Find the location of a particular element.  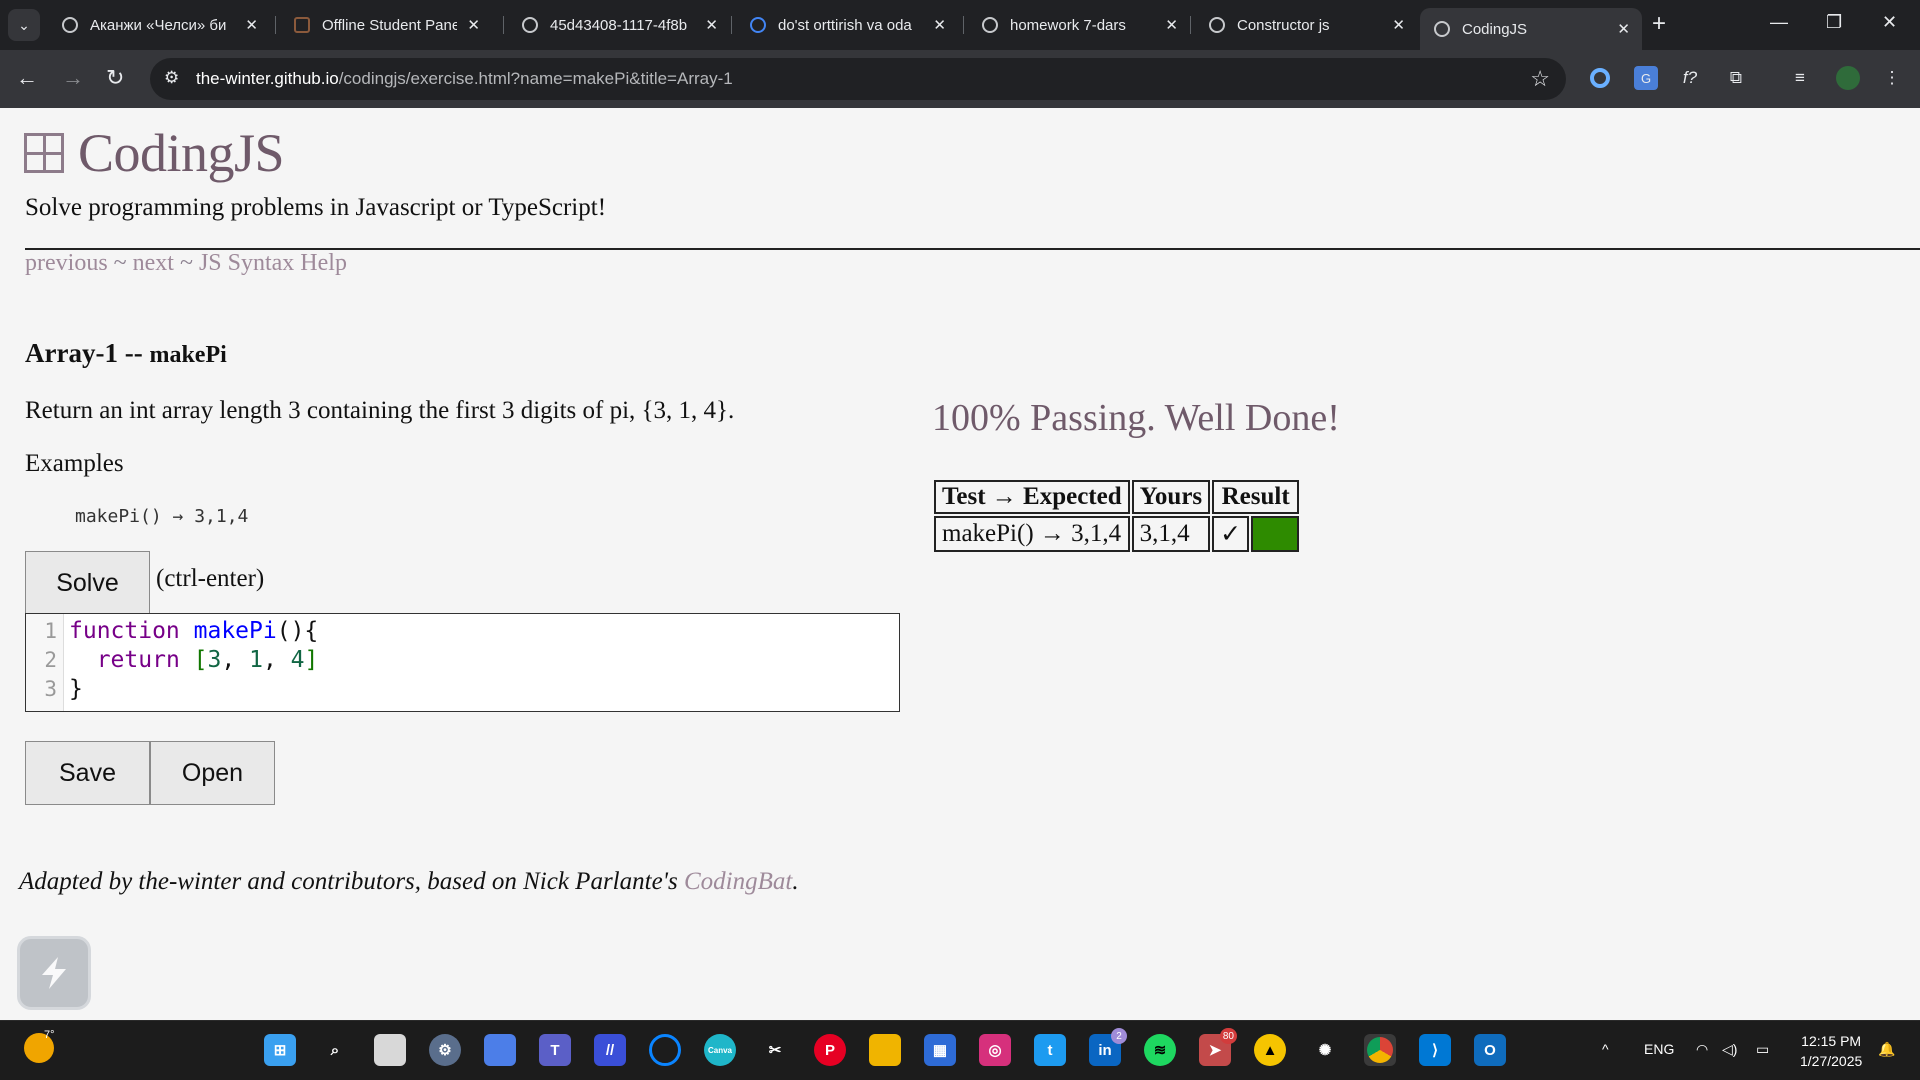

line-number: 1 is located at coordinates (50, 631).